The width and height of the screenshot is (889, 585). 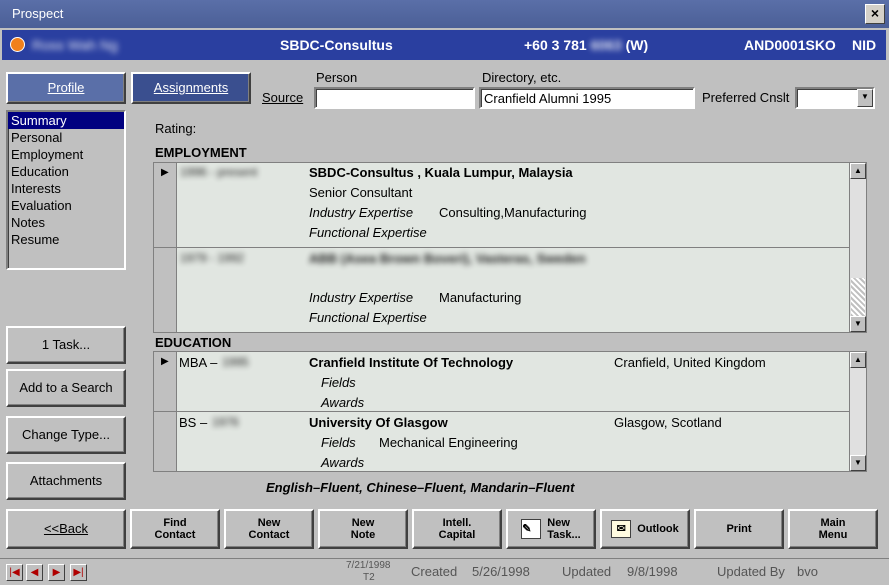 I want to click on updated-label: Updated, so click(x=587, y=571).